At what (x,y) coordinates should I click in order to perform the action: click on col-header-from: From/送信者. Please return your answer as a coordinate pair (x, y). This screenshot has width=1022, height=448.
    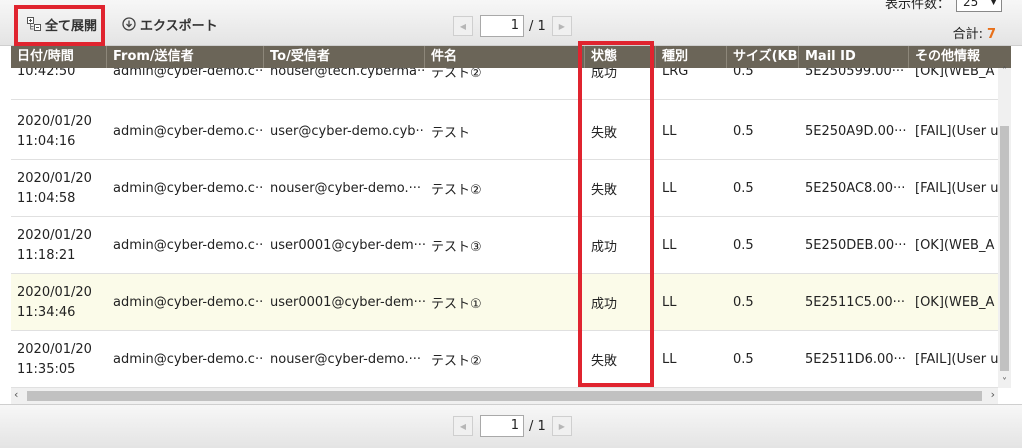
    Looking at the image, I should click on (185, 57).